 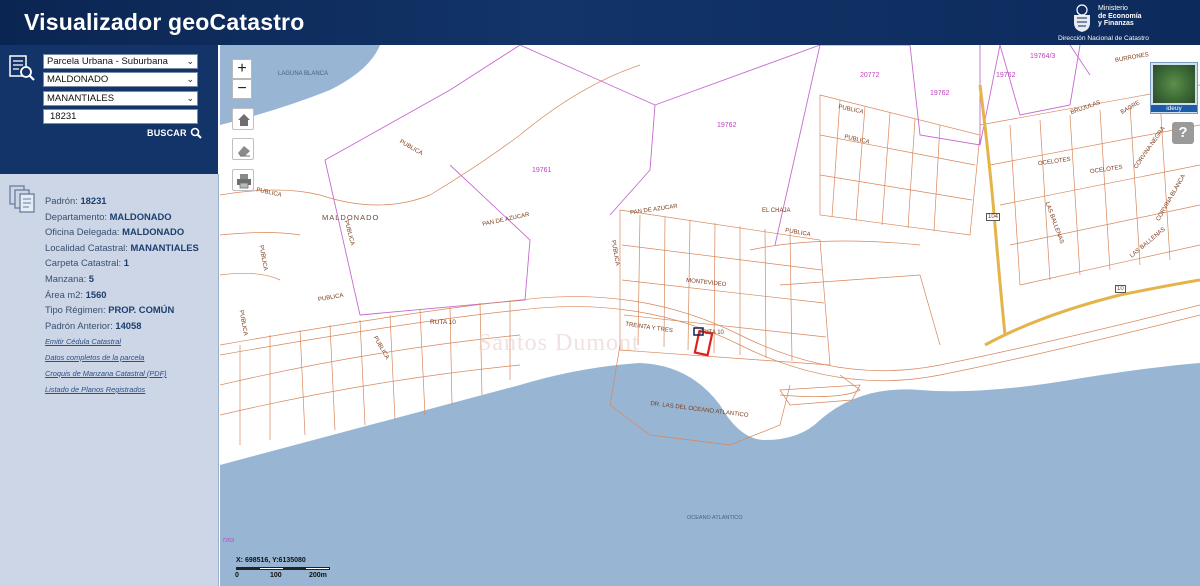 What do you see at coordinates (1183, 133) in the screenshot?
I see `help-button: ?` at bounding box center [1183, 133].